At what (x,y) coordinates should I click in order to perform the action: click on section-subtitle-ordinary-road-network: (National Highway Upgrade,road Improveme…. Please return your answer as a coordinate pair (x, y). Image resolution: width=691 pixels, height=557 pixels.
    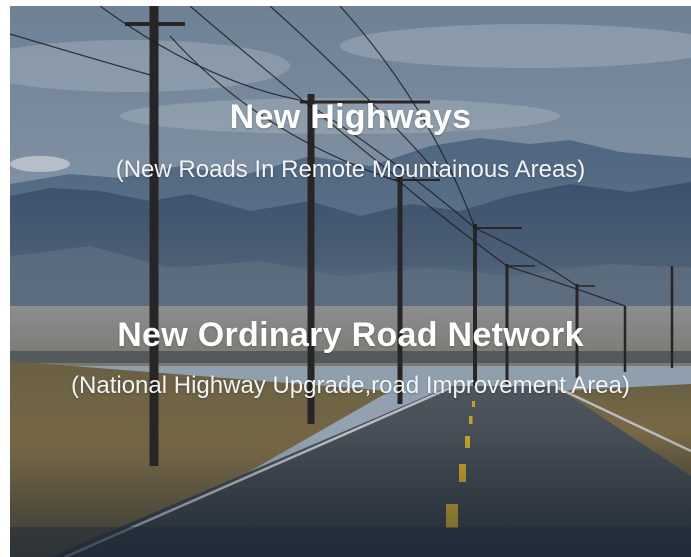
    Looking at the image, I should click on (350, 385).